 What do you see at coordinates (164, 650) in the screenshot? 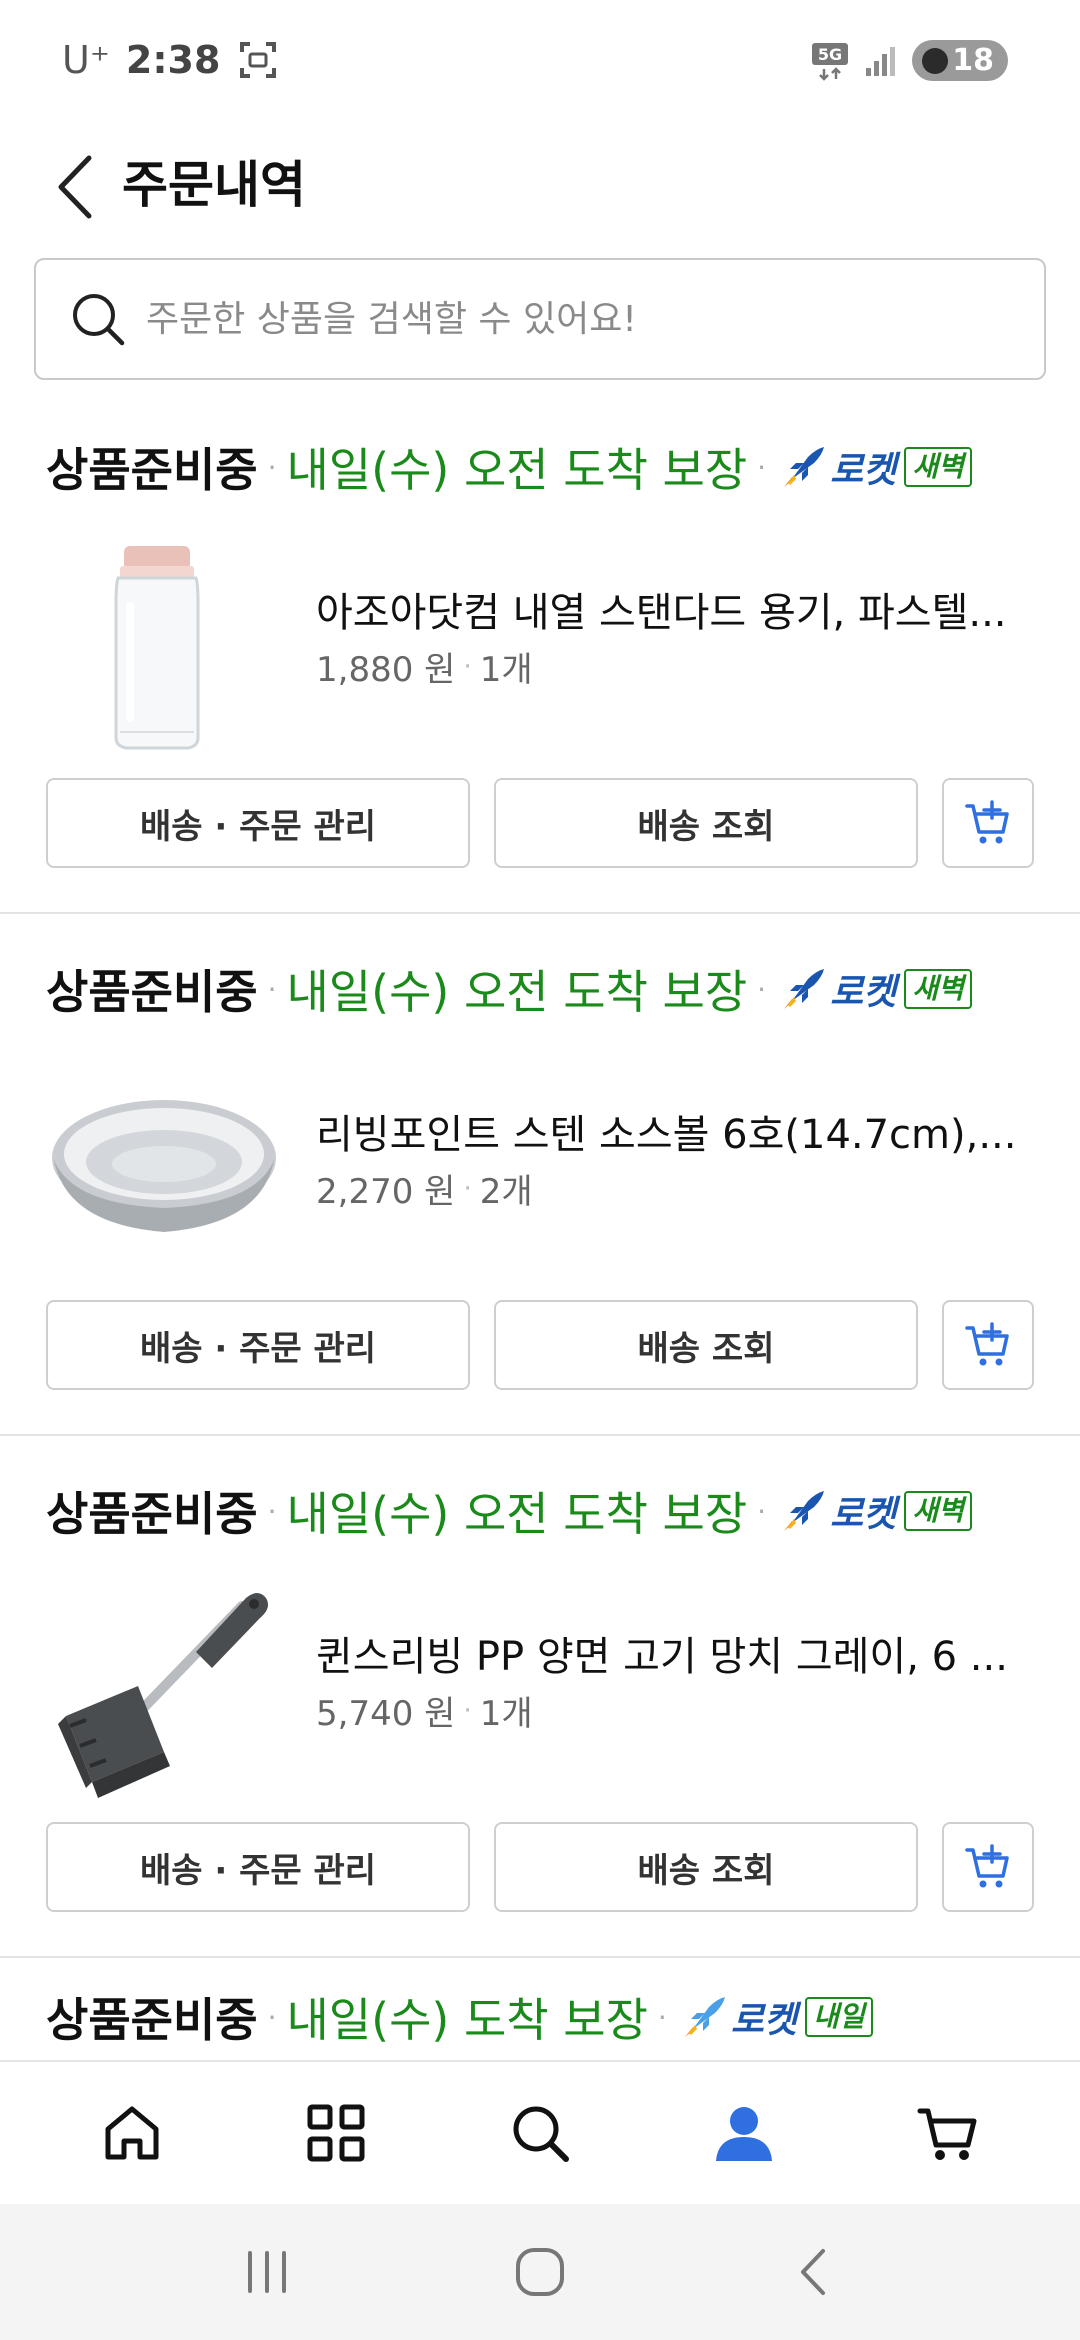
I see `product-image-bottle` at bounding box center [164, 650].